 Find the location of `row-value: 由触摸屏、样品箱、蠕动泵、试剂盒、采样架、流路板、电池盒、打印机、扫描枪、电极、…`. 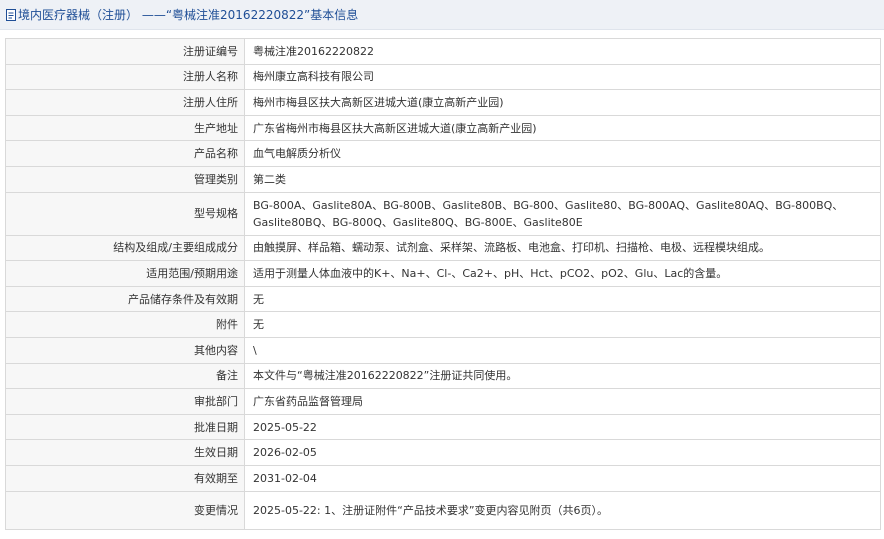

row-value: 由触摸屏、样品箱、蠕动泵、试剂盒、采样架、流路板、电池盒、打印机、扫描枪、电极、… is located at coordinates (562, 248).